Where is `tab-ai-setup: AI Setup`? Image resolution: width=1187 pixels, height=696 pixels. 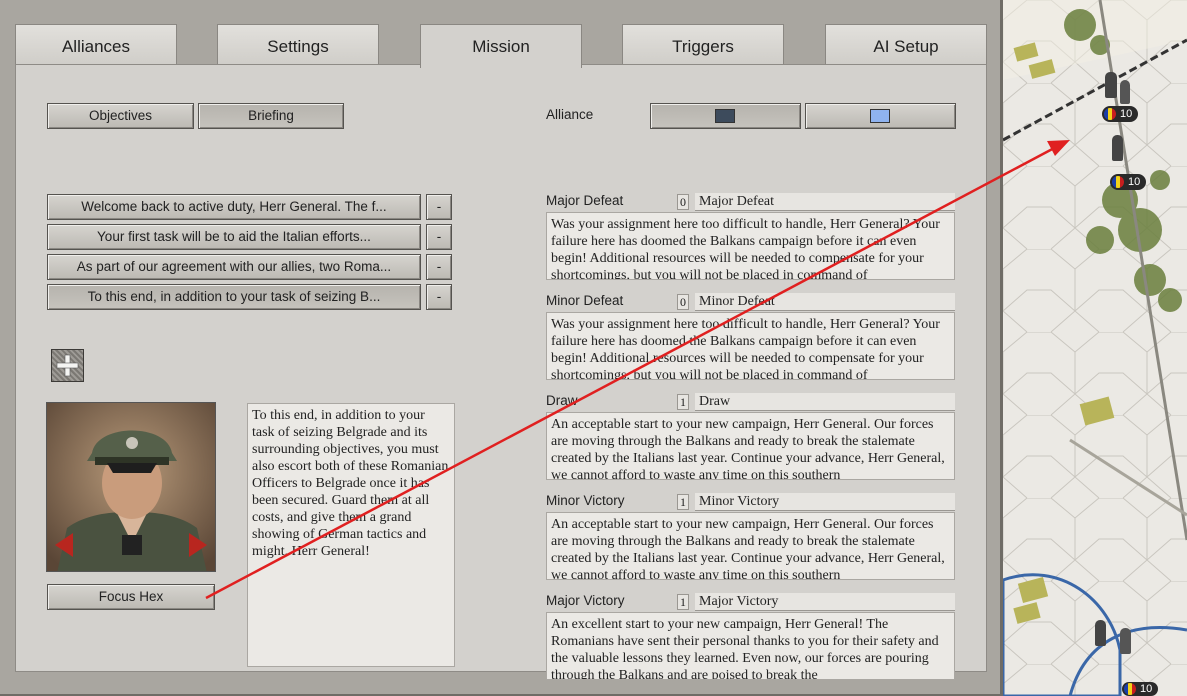 tab-ai-setup: AI Setup is located at coordinates (906, 45).